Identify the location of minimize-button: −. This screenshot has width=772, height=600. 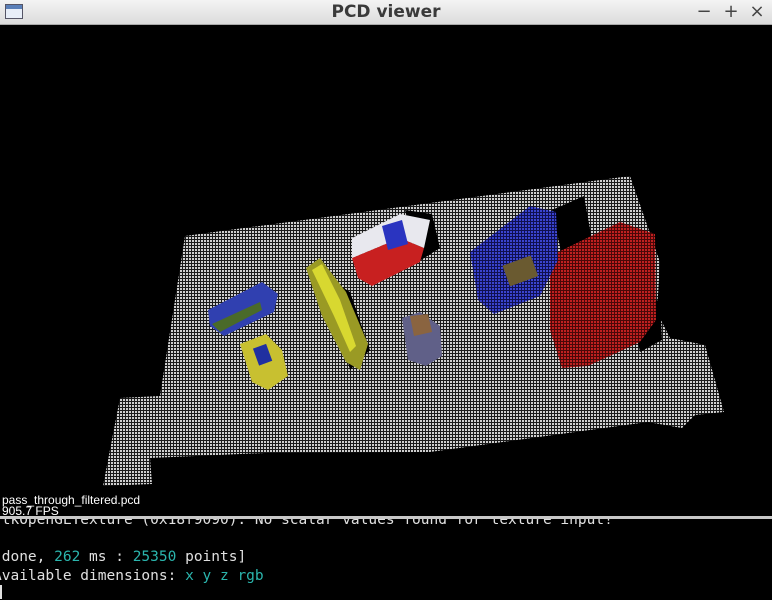
(704, 12).